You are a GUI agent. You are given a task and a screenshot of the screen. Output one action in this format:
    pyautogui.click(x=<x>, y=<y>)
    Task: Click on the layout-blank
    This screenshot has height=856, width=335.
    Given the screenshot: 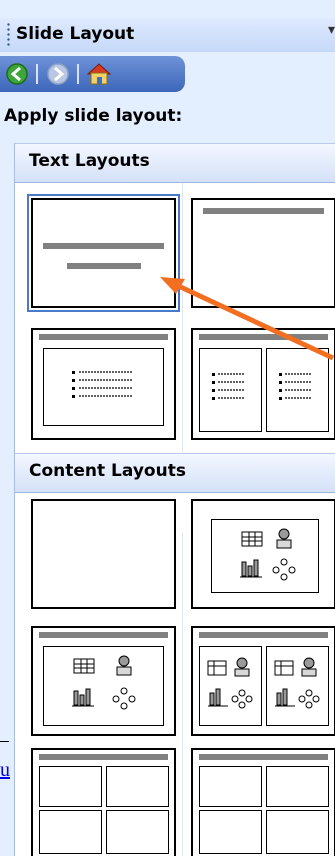 What is the action you would take?
    pyautogui.click(x=103, y=554)
    